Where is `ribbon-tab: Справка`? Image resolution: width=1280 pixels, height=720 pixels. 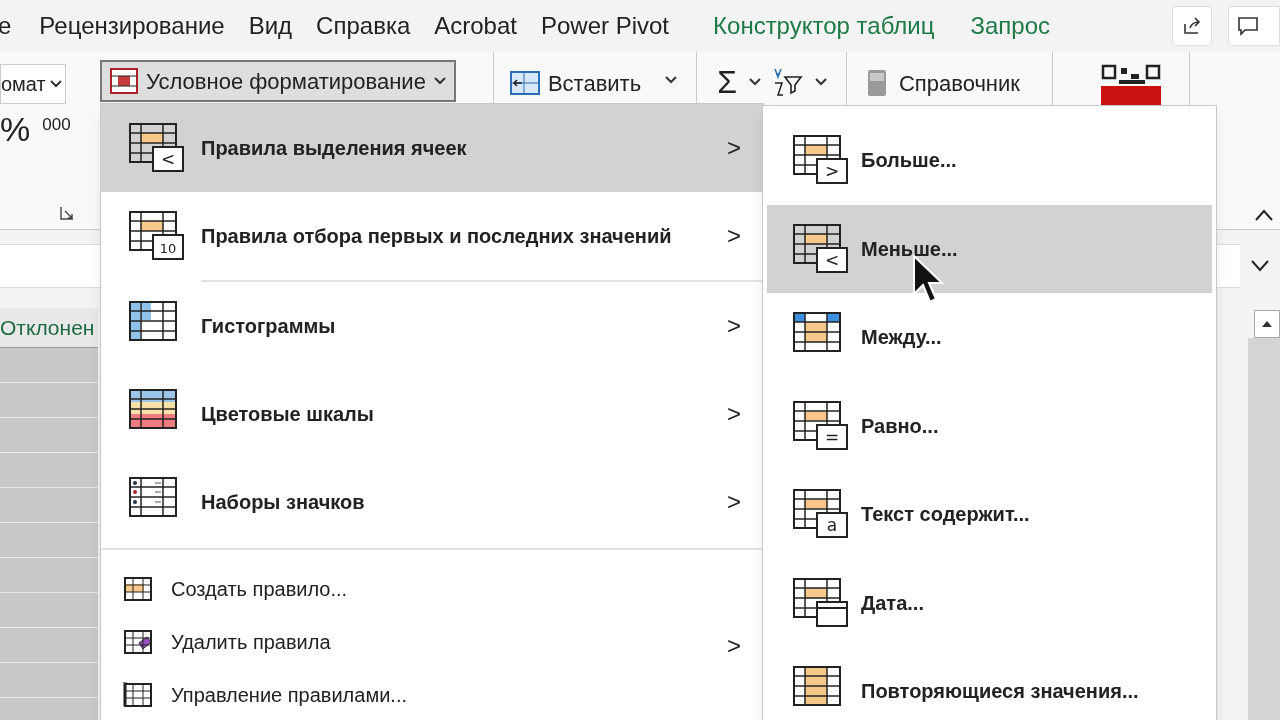 ribbon-tab: Справка is located at coordinates (363, 26).